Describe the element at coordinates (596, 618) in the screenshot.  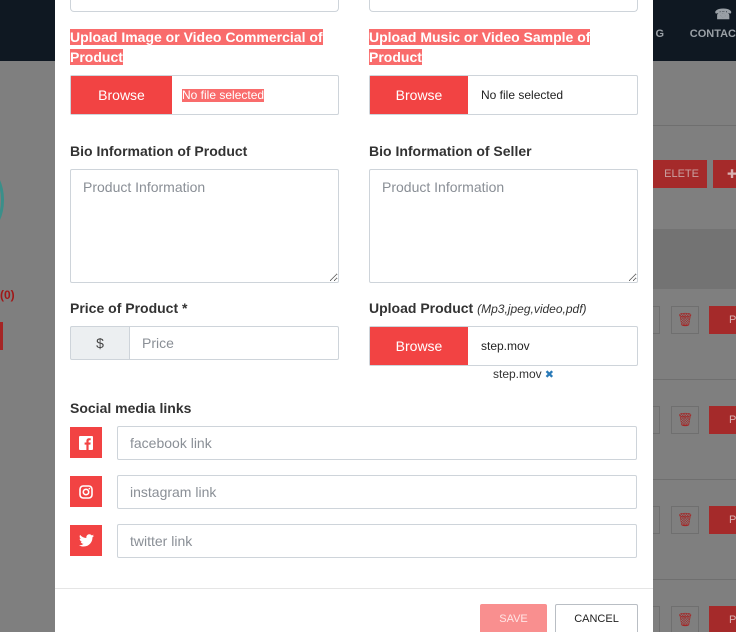
I see `cancel-button: CANCEL` at that location.